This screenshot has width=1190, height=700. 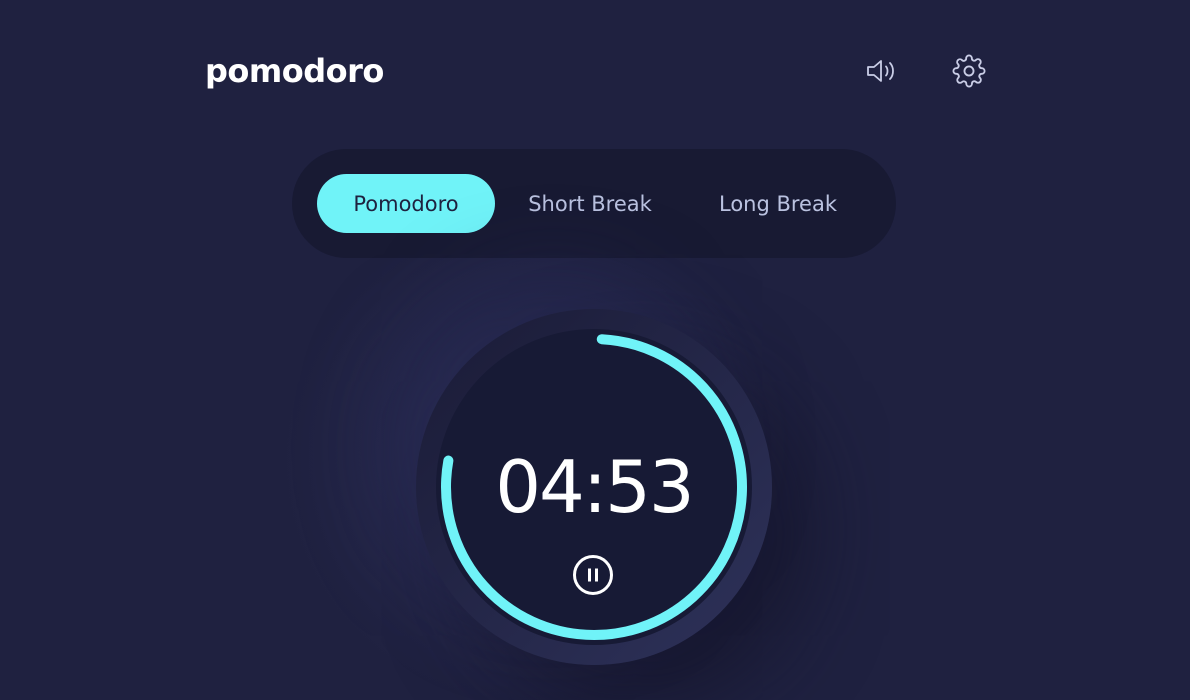 I want to click on sound-toggle-button, so click(x=881, y=71).